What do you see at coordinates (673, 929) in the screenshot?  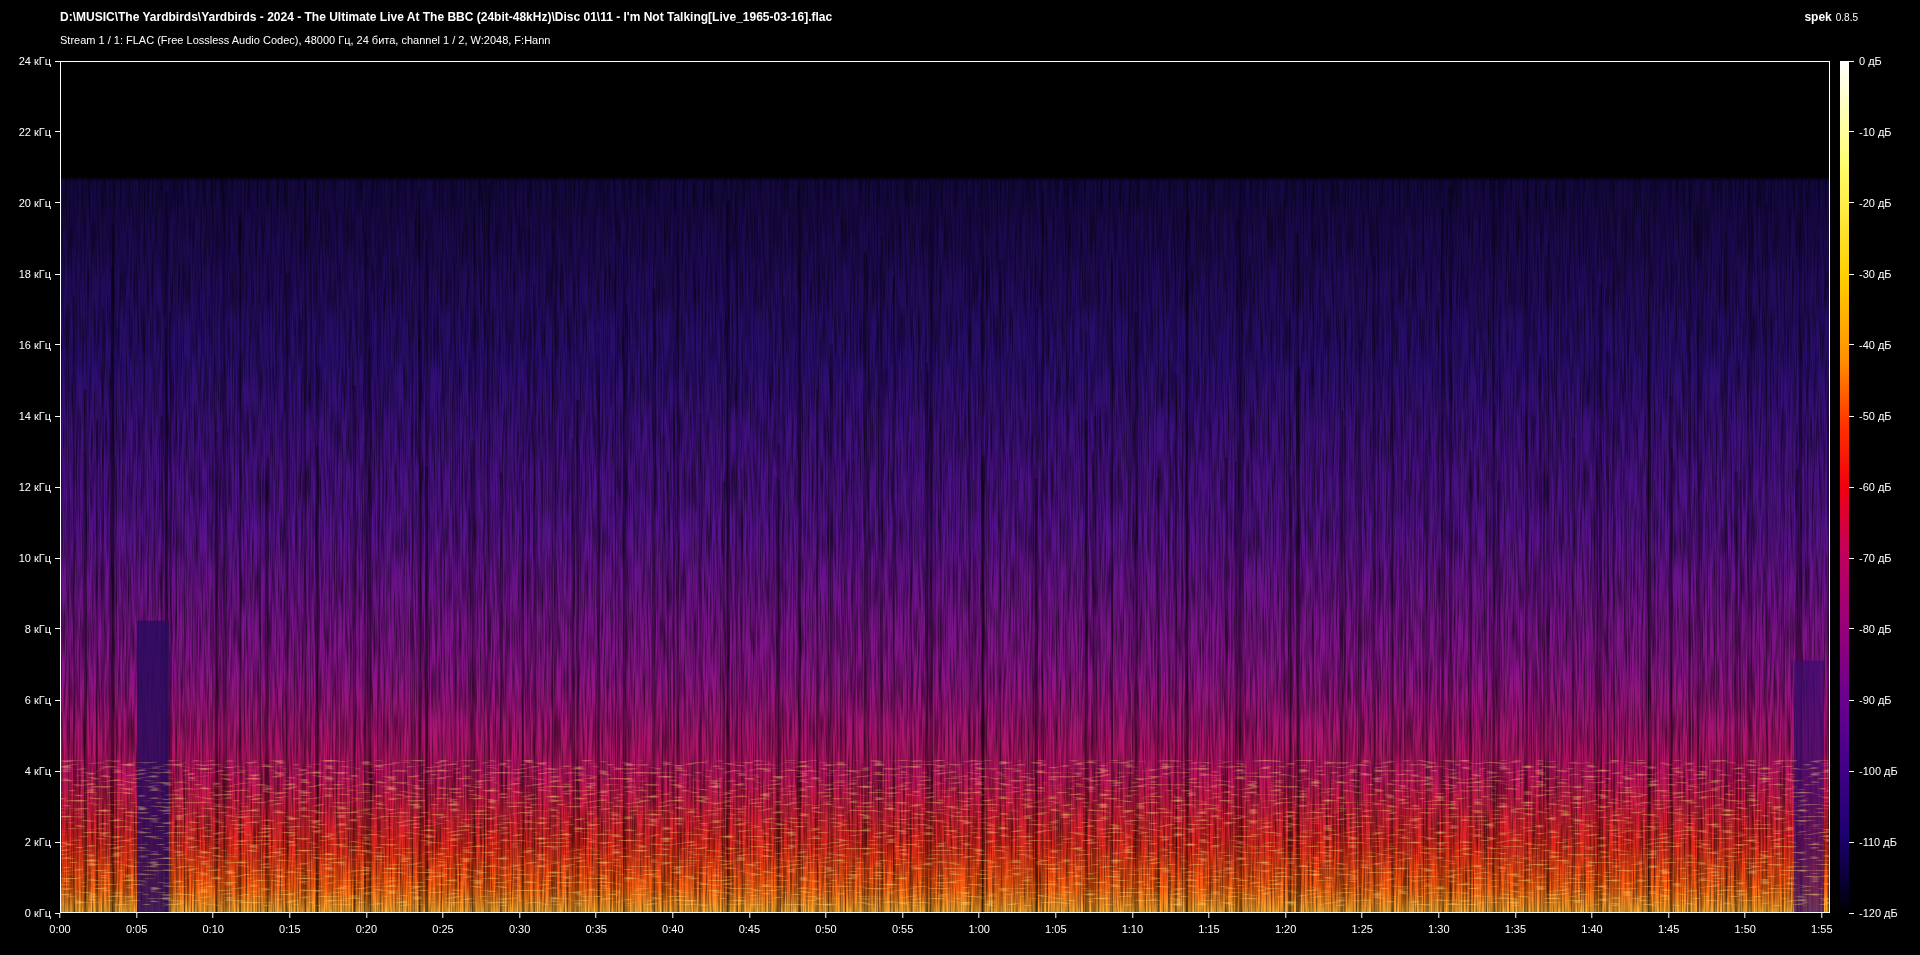 I see `time-label: 0:40` at bounding box center [673, 929].